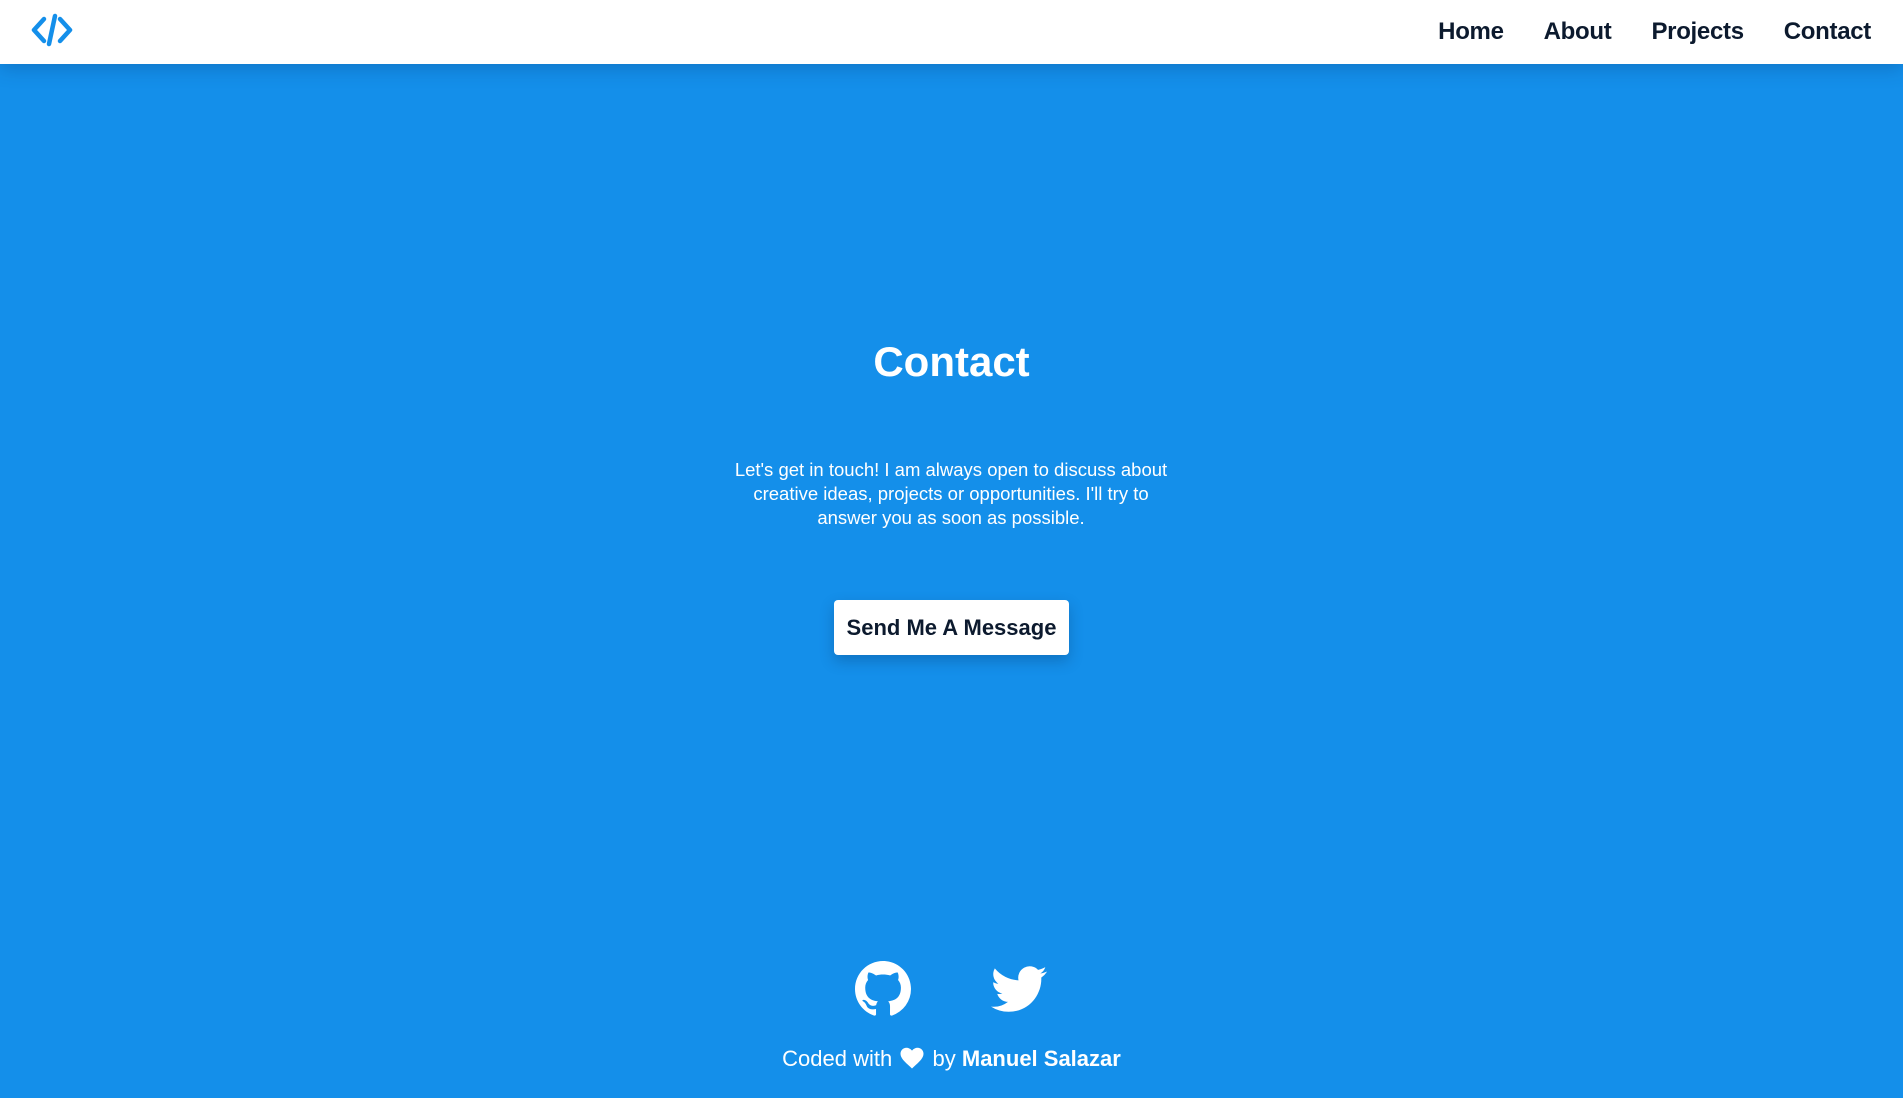  I want to click on top-navbar: Home About Projects Contact, so click(951, 32).